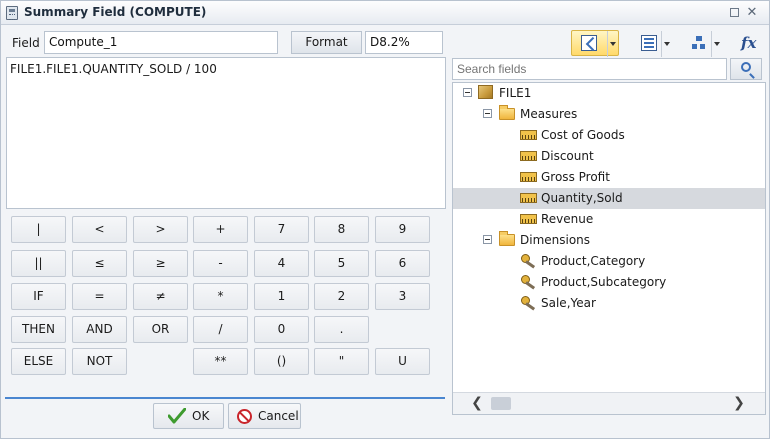 Image resolution: width=770 pixels, height=439 pixels. What do you see at coordinates (609, 219) in the screenshot?
I see `tree-node-measure: Revenue` at bounding box center [609, 219].